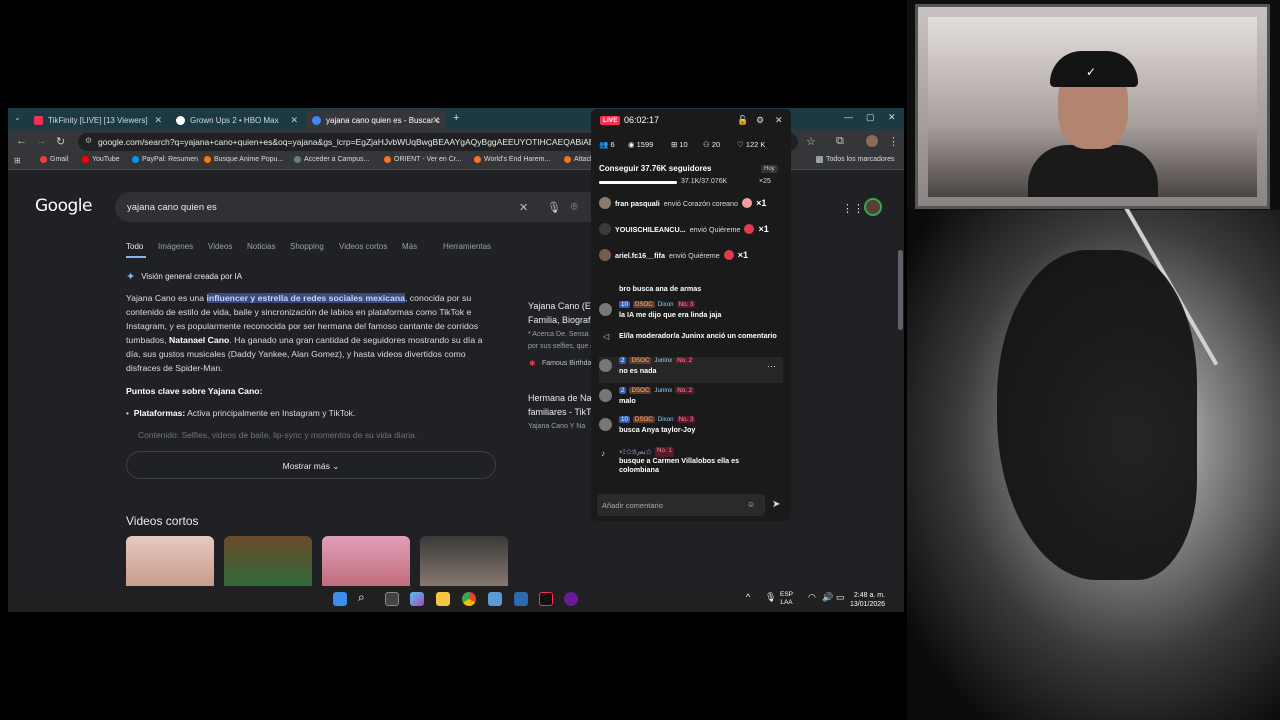  I want to click on tab-videos-cortos: Videos cortos, so click(363, 246).